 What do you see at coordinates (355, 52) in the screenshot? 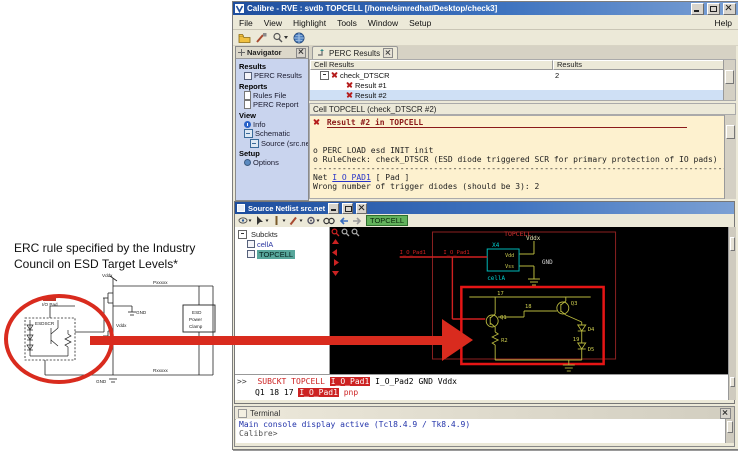
I see `tab-perc-results: PERC Results` at bounding box center [355, 52].